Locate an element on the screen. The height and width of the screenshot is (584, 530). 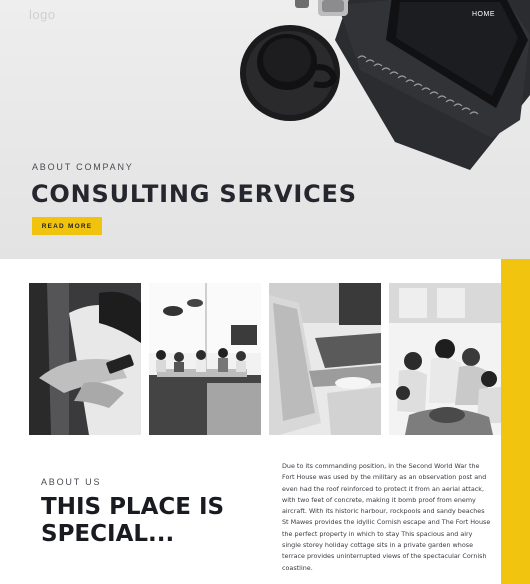
hero-title: CONSULTING SERVICES is located at coordinates (194, 194).